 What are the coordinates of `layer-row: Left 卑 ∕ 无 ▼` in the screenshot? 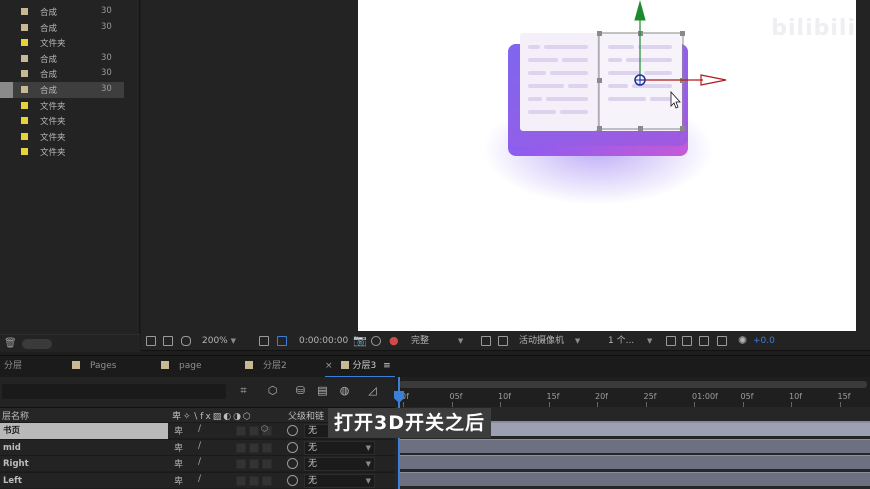 It's located at (197, 480).